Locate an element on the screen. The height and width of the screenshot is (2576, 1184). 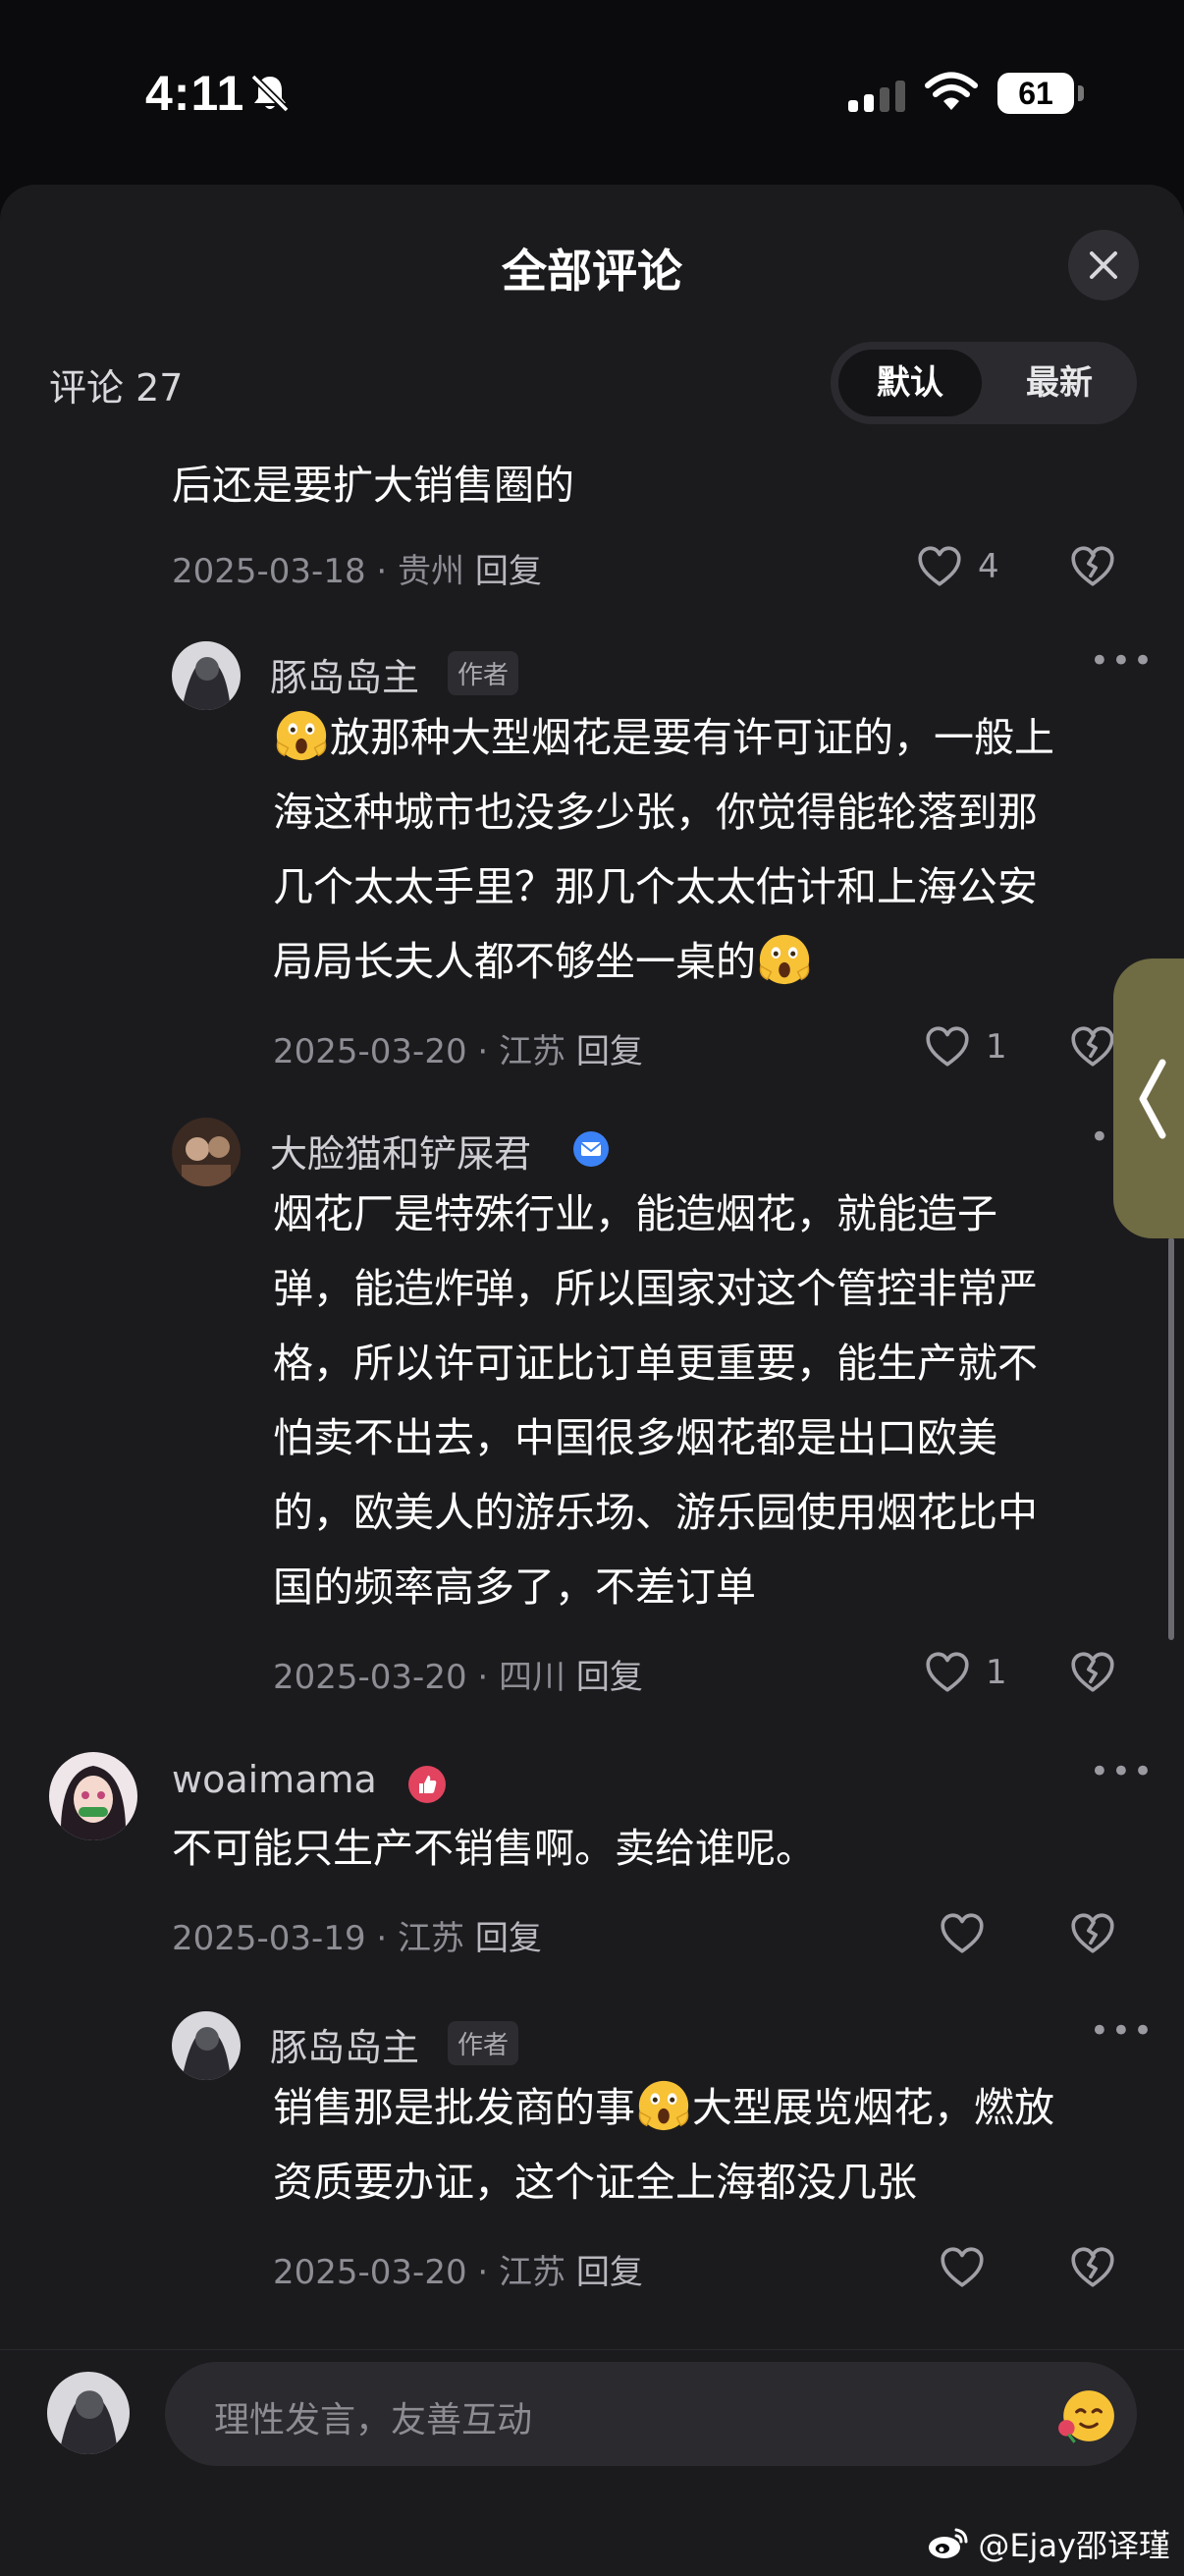
weibo-logo-icon is located at coordinates (948, 2543).